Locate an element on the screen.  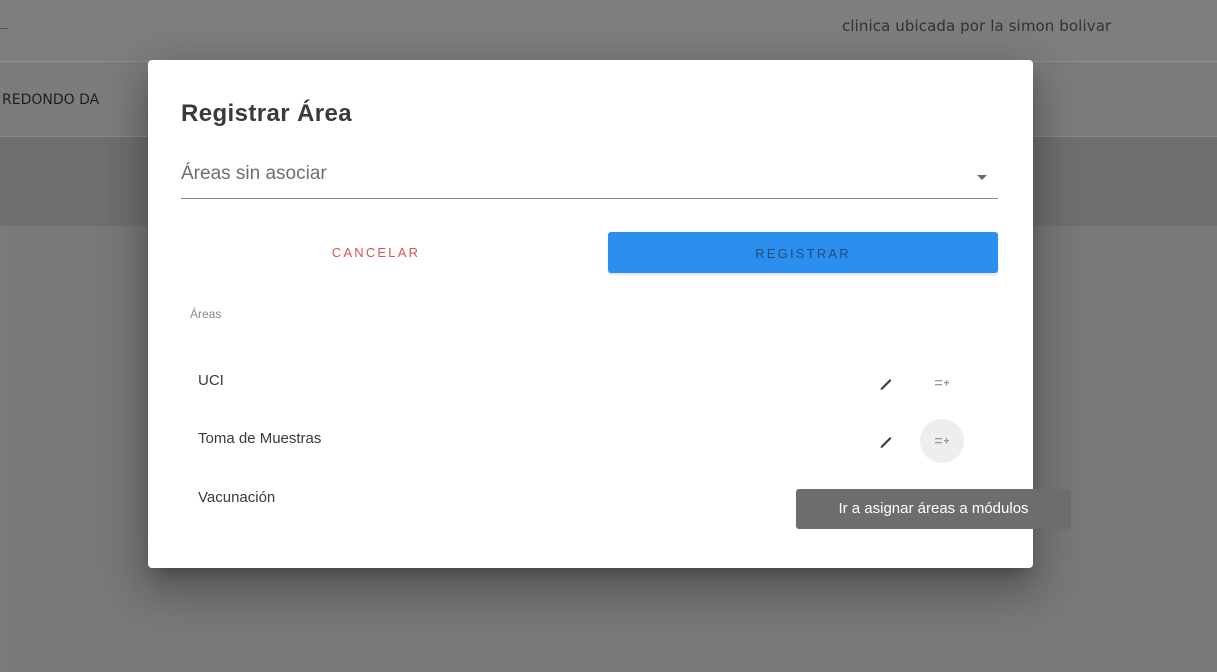
register-button: REGISTRAR is located at coordinates (803, 252).